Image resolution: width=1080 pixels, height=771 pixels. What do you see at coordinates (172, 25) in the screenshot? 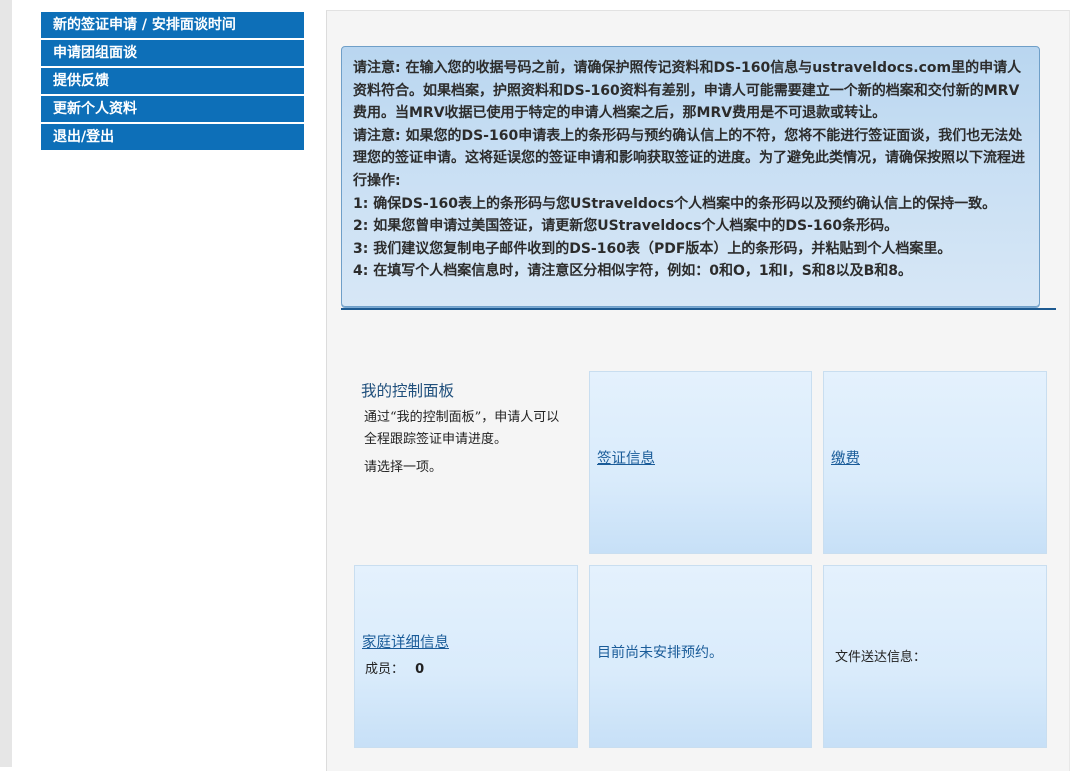
I see `sidebar-item-new-application: 新的签证申请 / 安排面谈时间` at bounding box center [172, 25].